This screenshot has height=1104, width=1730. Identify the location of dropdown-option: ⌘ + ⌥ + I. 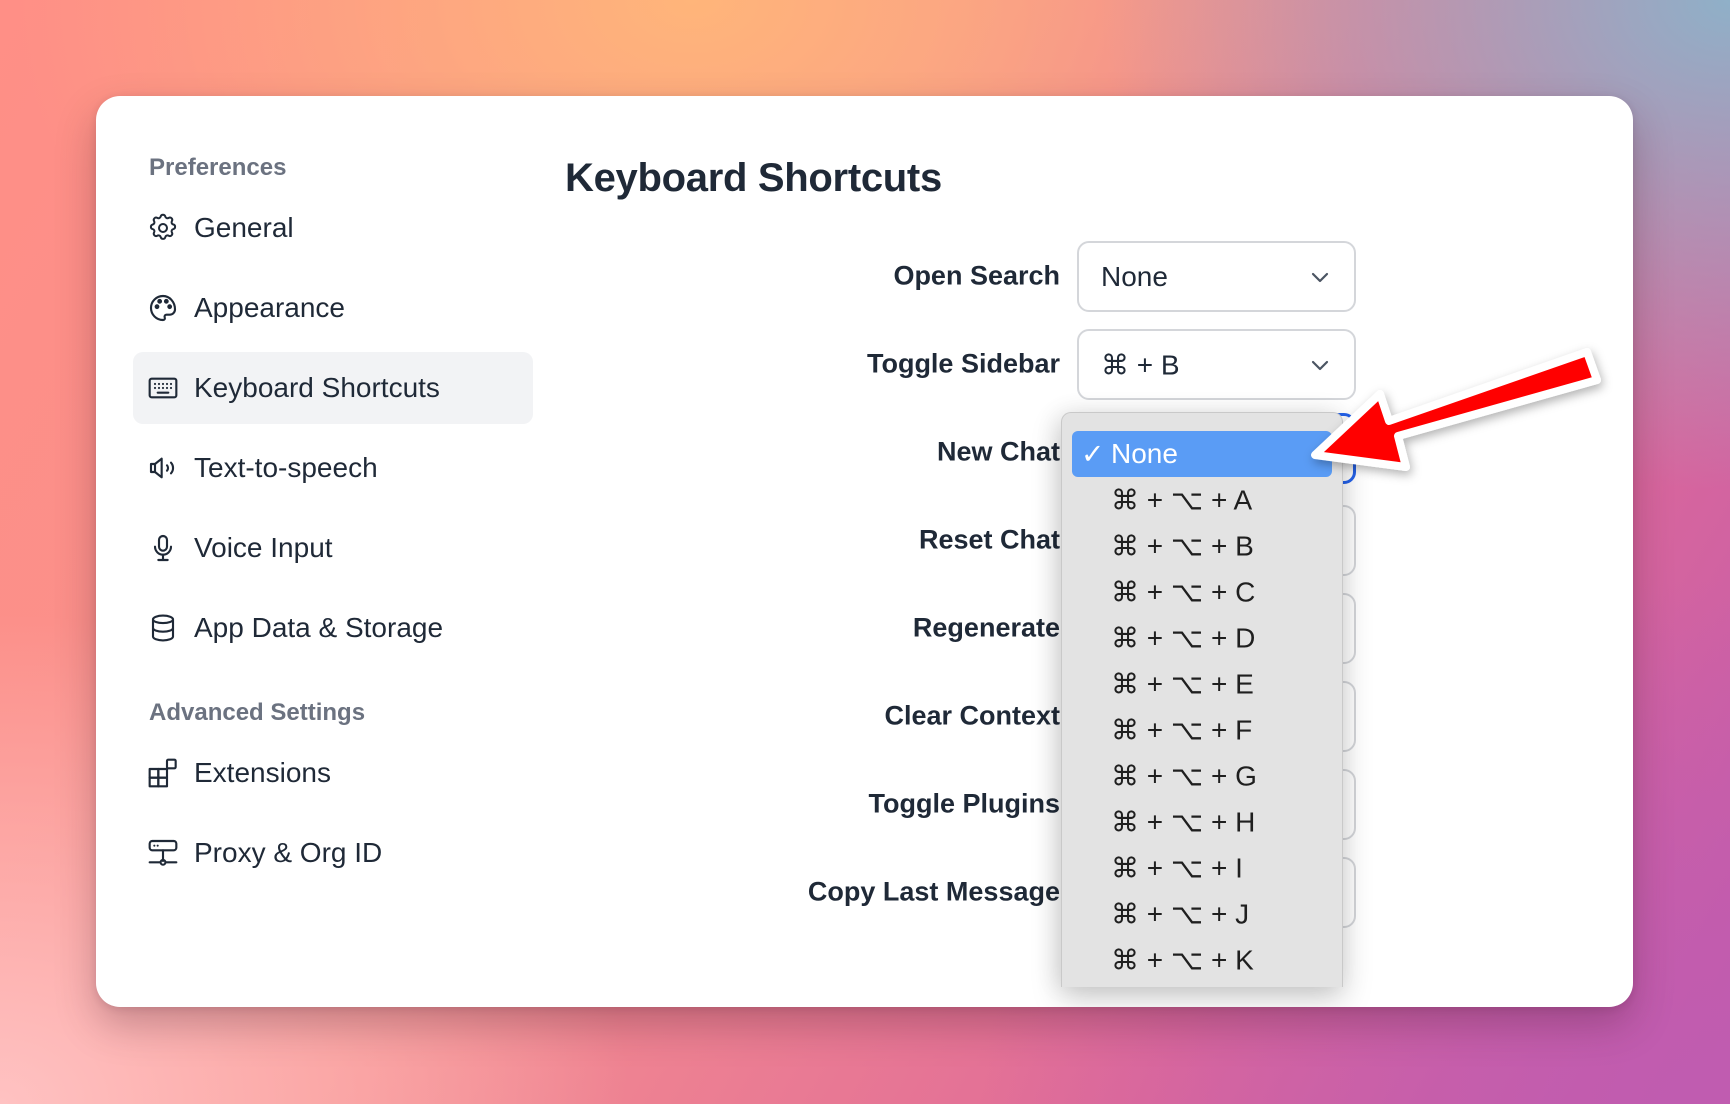
(1202, 868).